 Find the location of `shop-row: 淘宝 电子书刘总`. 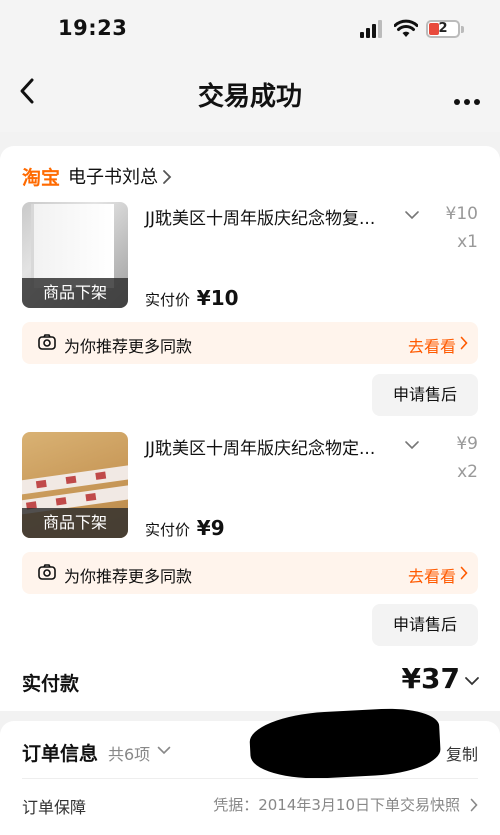

shop-row: 淘宝 电子书刘总 is located at coordinates (97, 176).